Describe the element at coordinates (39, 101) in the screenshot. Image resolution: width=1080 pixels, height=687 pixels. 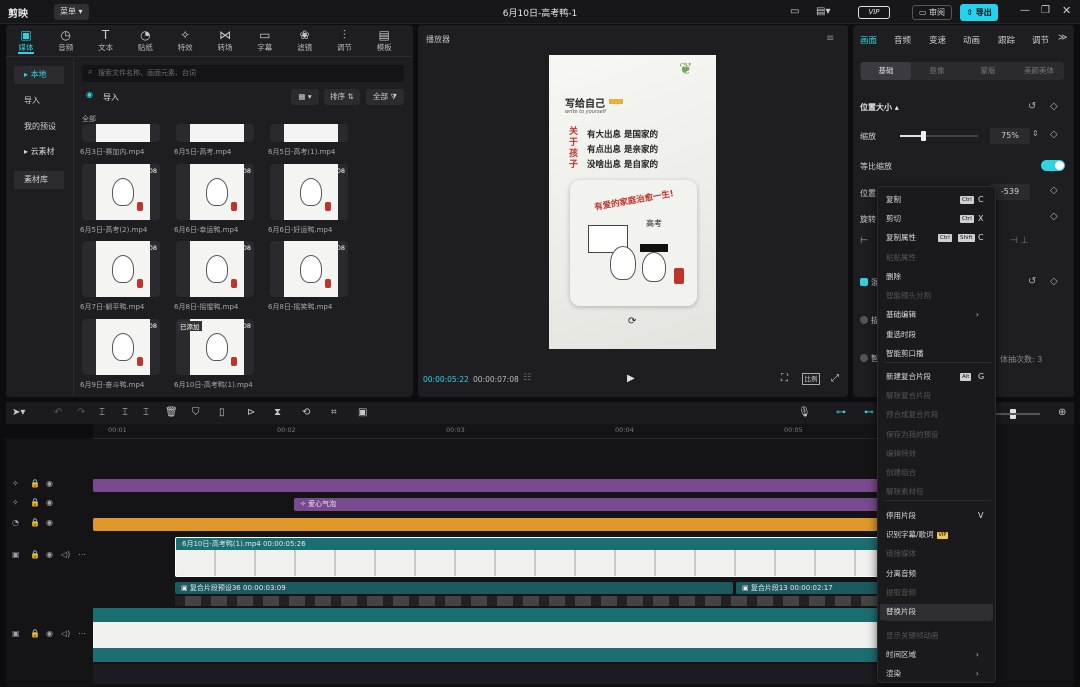
I see `sidebar-item-import: 导入` at that location.